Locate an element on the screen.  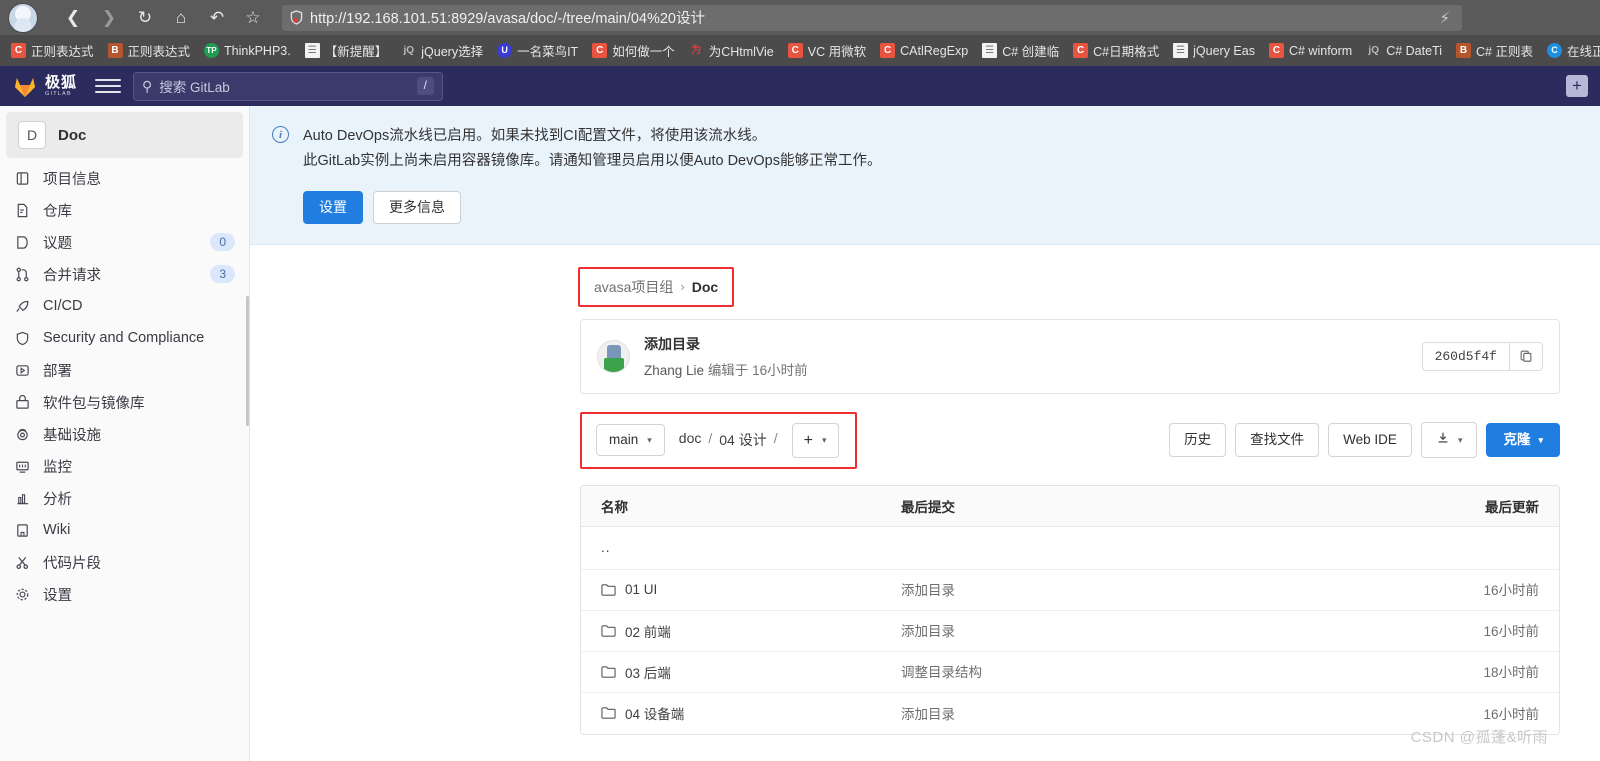
undo-history-icon: ↶ is located at coordinates (217, 18).